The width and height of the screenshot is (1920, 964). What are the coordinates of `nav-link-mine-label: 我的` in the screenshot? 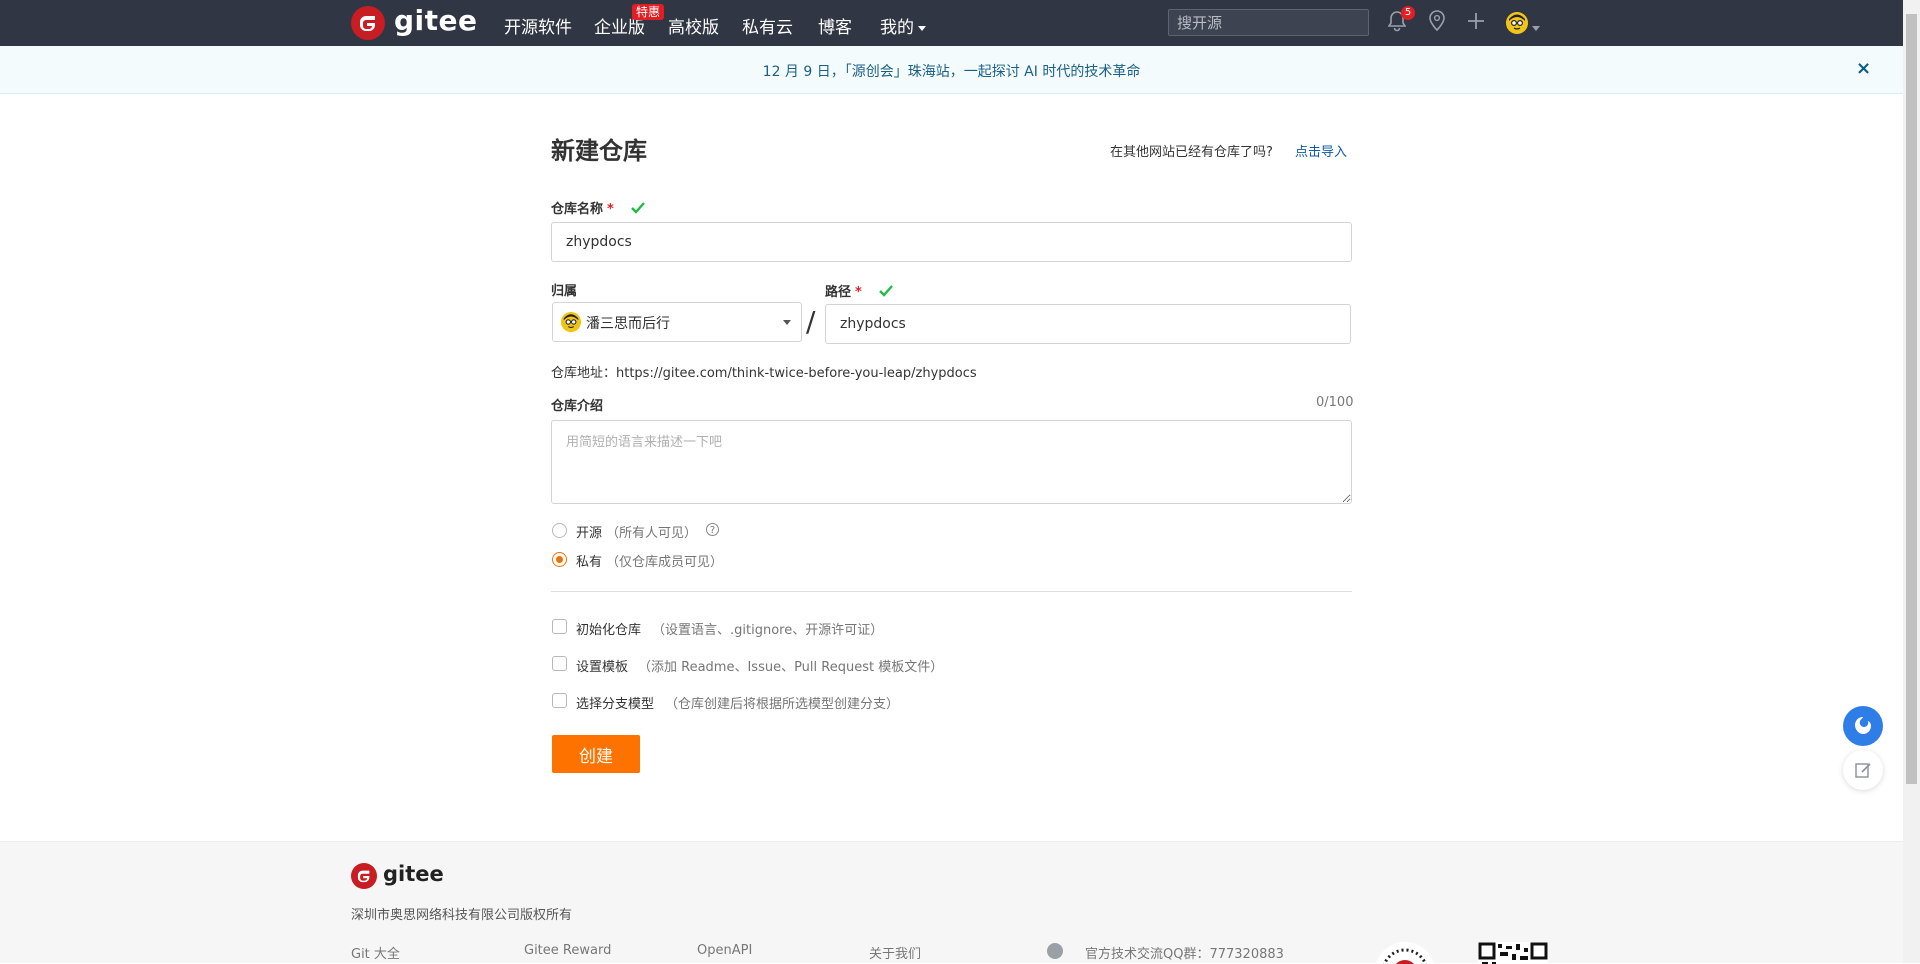 It's located at (897, 28).